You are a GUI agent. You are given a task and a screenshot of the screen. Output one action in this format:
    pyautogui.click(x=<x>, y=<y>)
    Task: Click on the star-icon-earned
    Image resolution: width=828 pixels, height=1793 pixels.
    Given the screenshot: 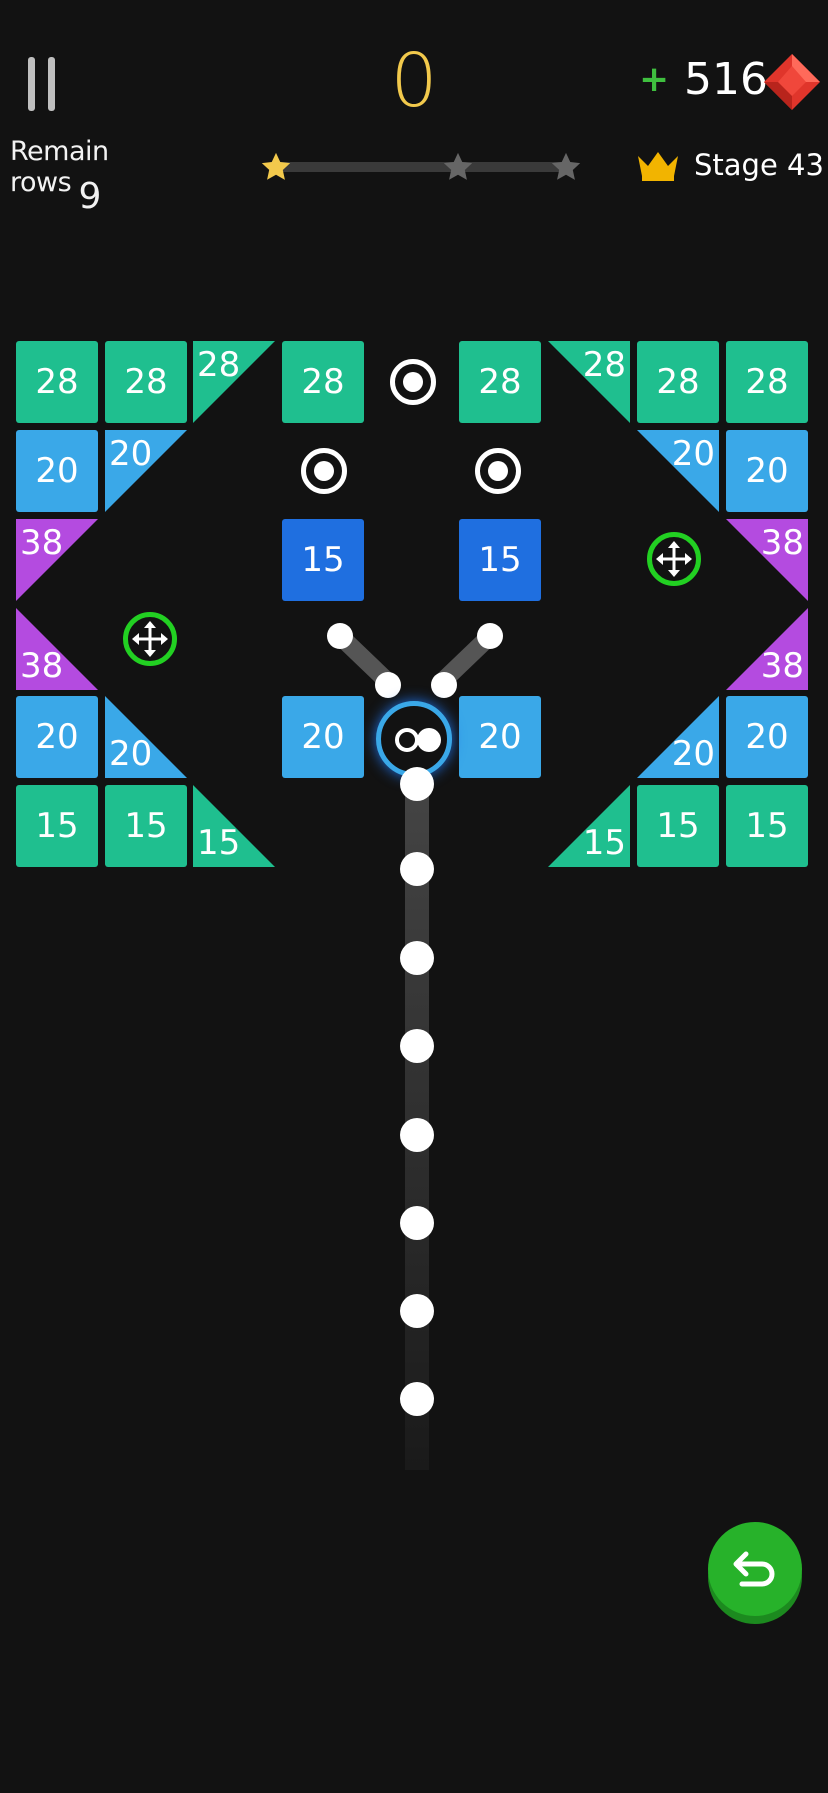 What is the action you would take?
    pyautogui.click(x=276, y=166)
    